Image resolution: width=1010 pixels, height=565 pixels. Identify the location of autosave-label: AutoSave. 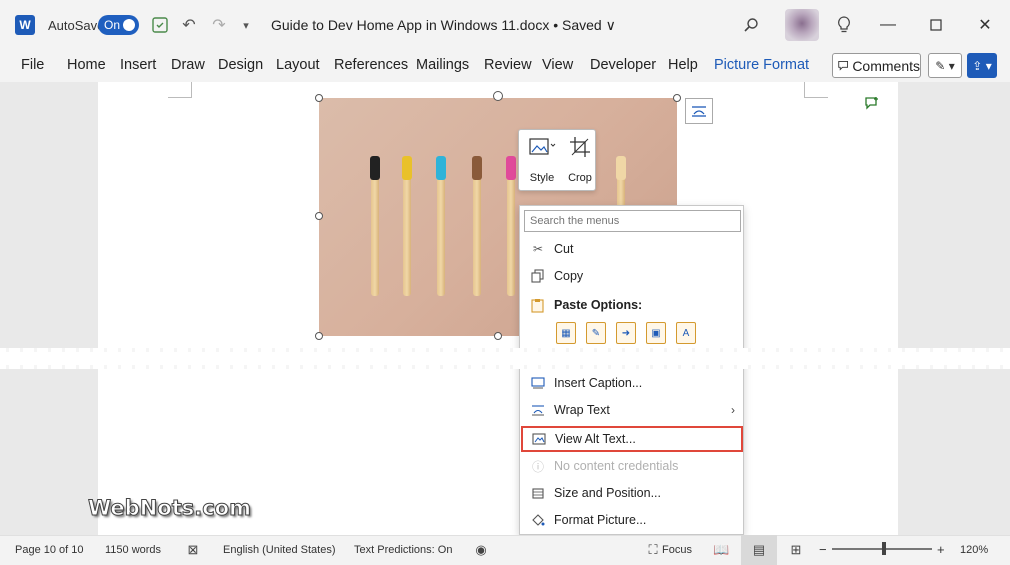
(76, 25).